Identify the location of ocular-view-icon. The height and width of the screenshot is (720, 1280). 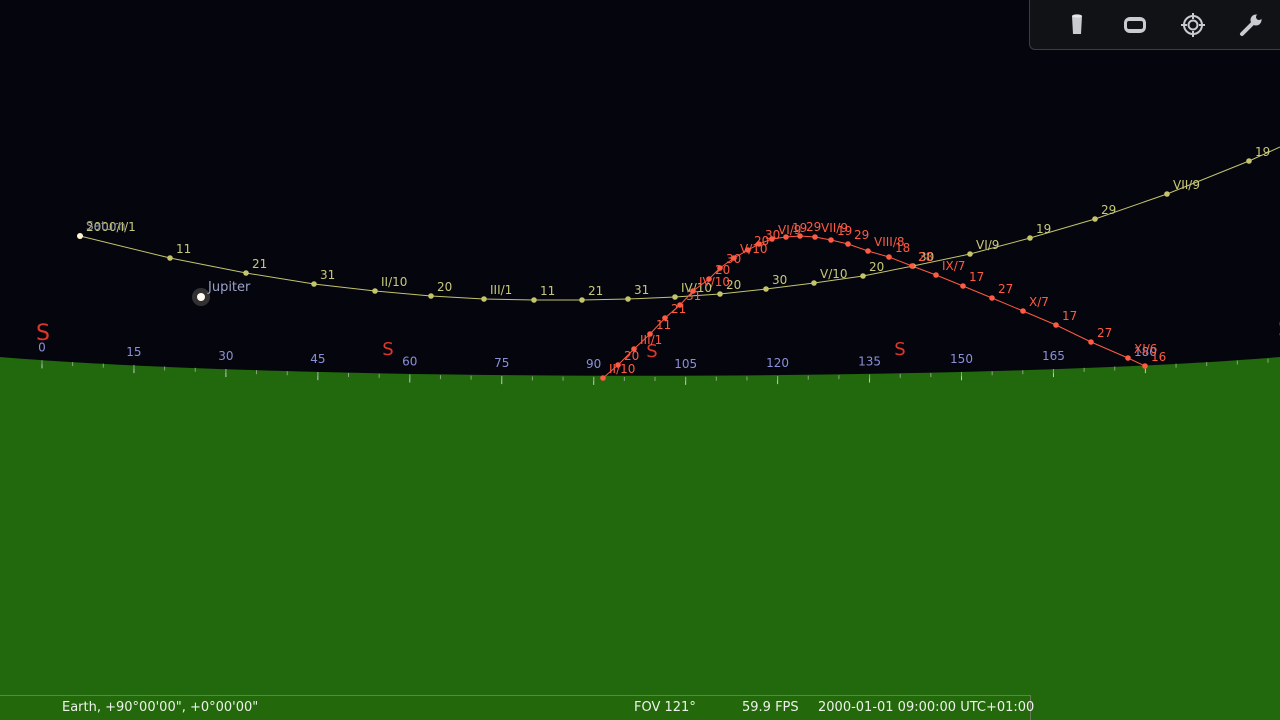
(1135, 25).